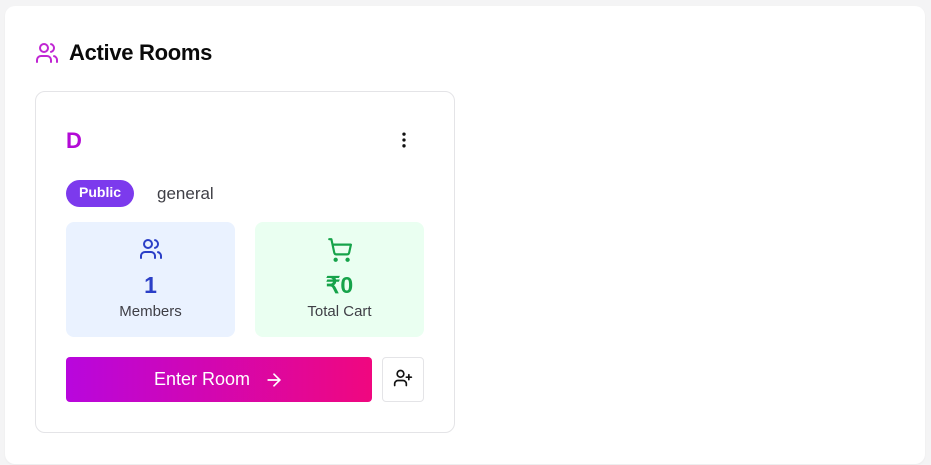 The height and width of the screenshot is (465, 931). What do you see at coordinates (74, 140) in the screenshot?
I see `room-name: D` at bounding box center [74, 140].